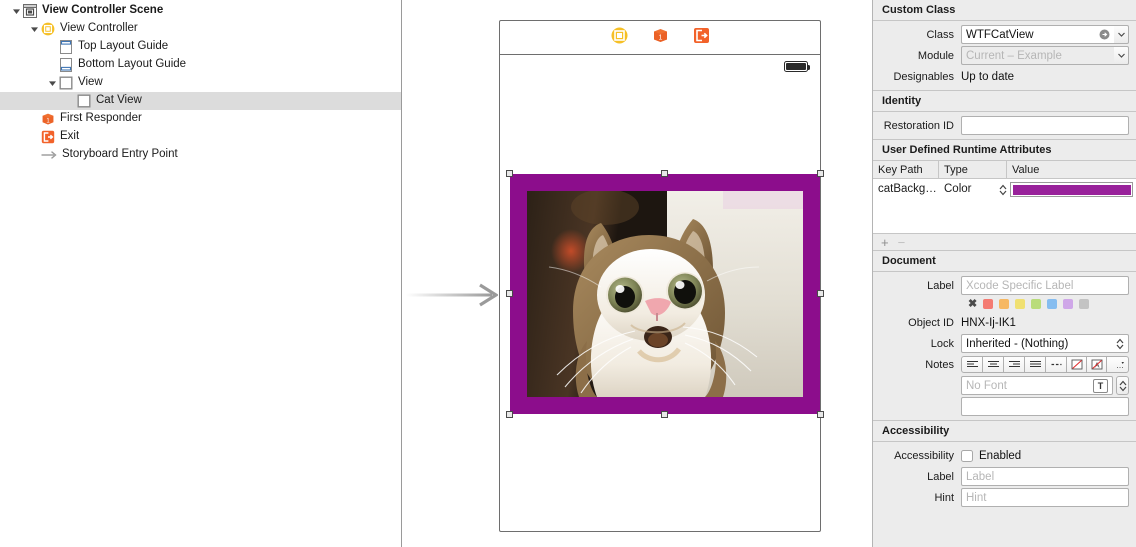  What do you see at coordinates (924, 455) in the screenshot?
I see `accessibility-enabled-label: Accessibility` at bounding box center [924, 455].